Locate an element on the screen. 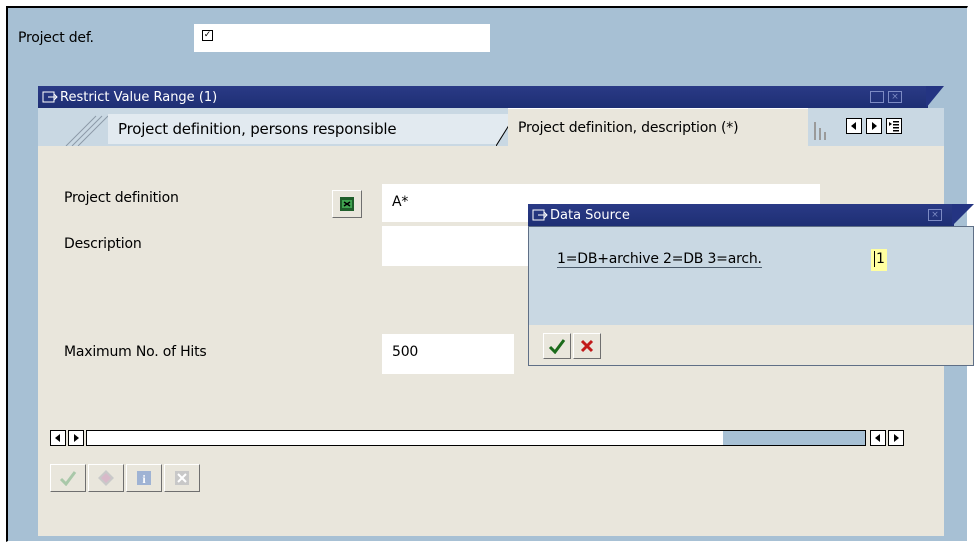 This screenshot has width=974, height=548. multiple-selection-toolbar-button is located at coordinates (106, 478).